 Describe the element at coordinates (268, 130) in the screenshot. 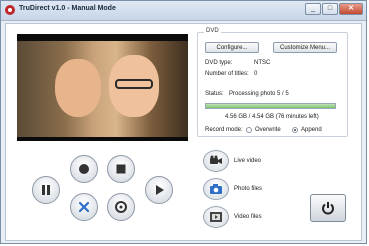

I see `overwrite-label: Overwrite` at that location.